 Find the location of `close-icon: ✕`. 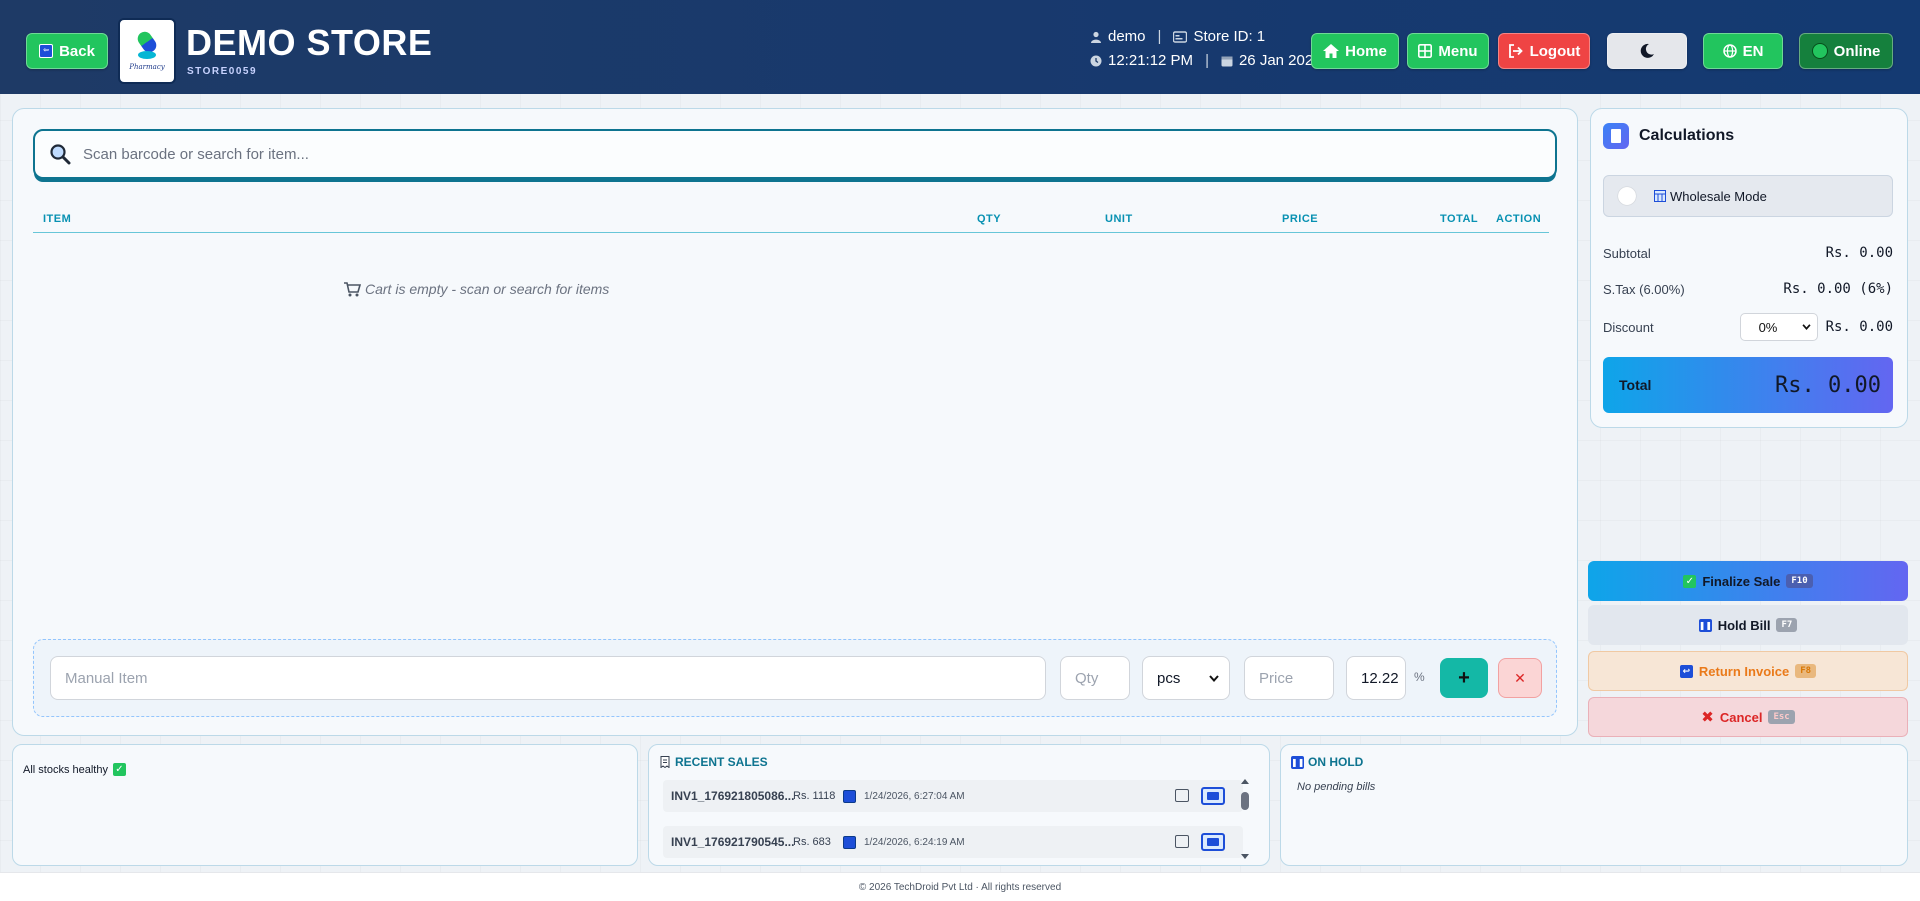

close-icon: ✕ is located at coordinates (1520, 677).